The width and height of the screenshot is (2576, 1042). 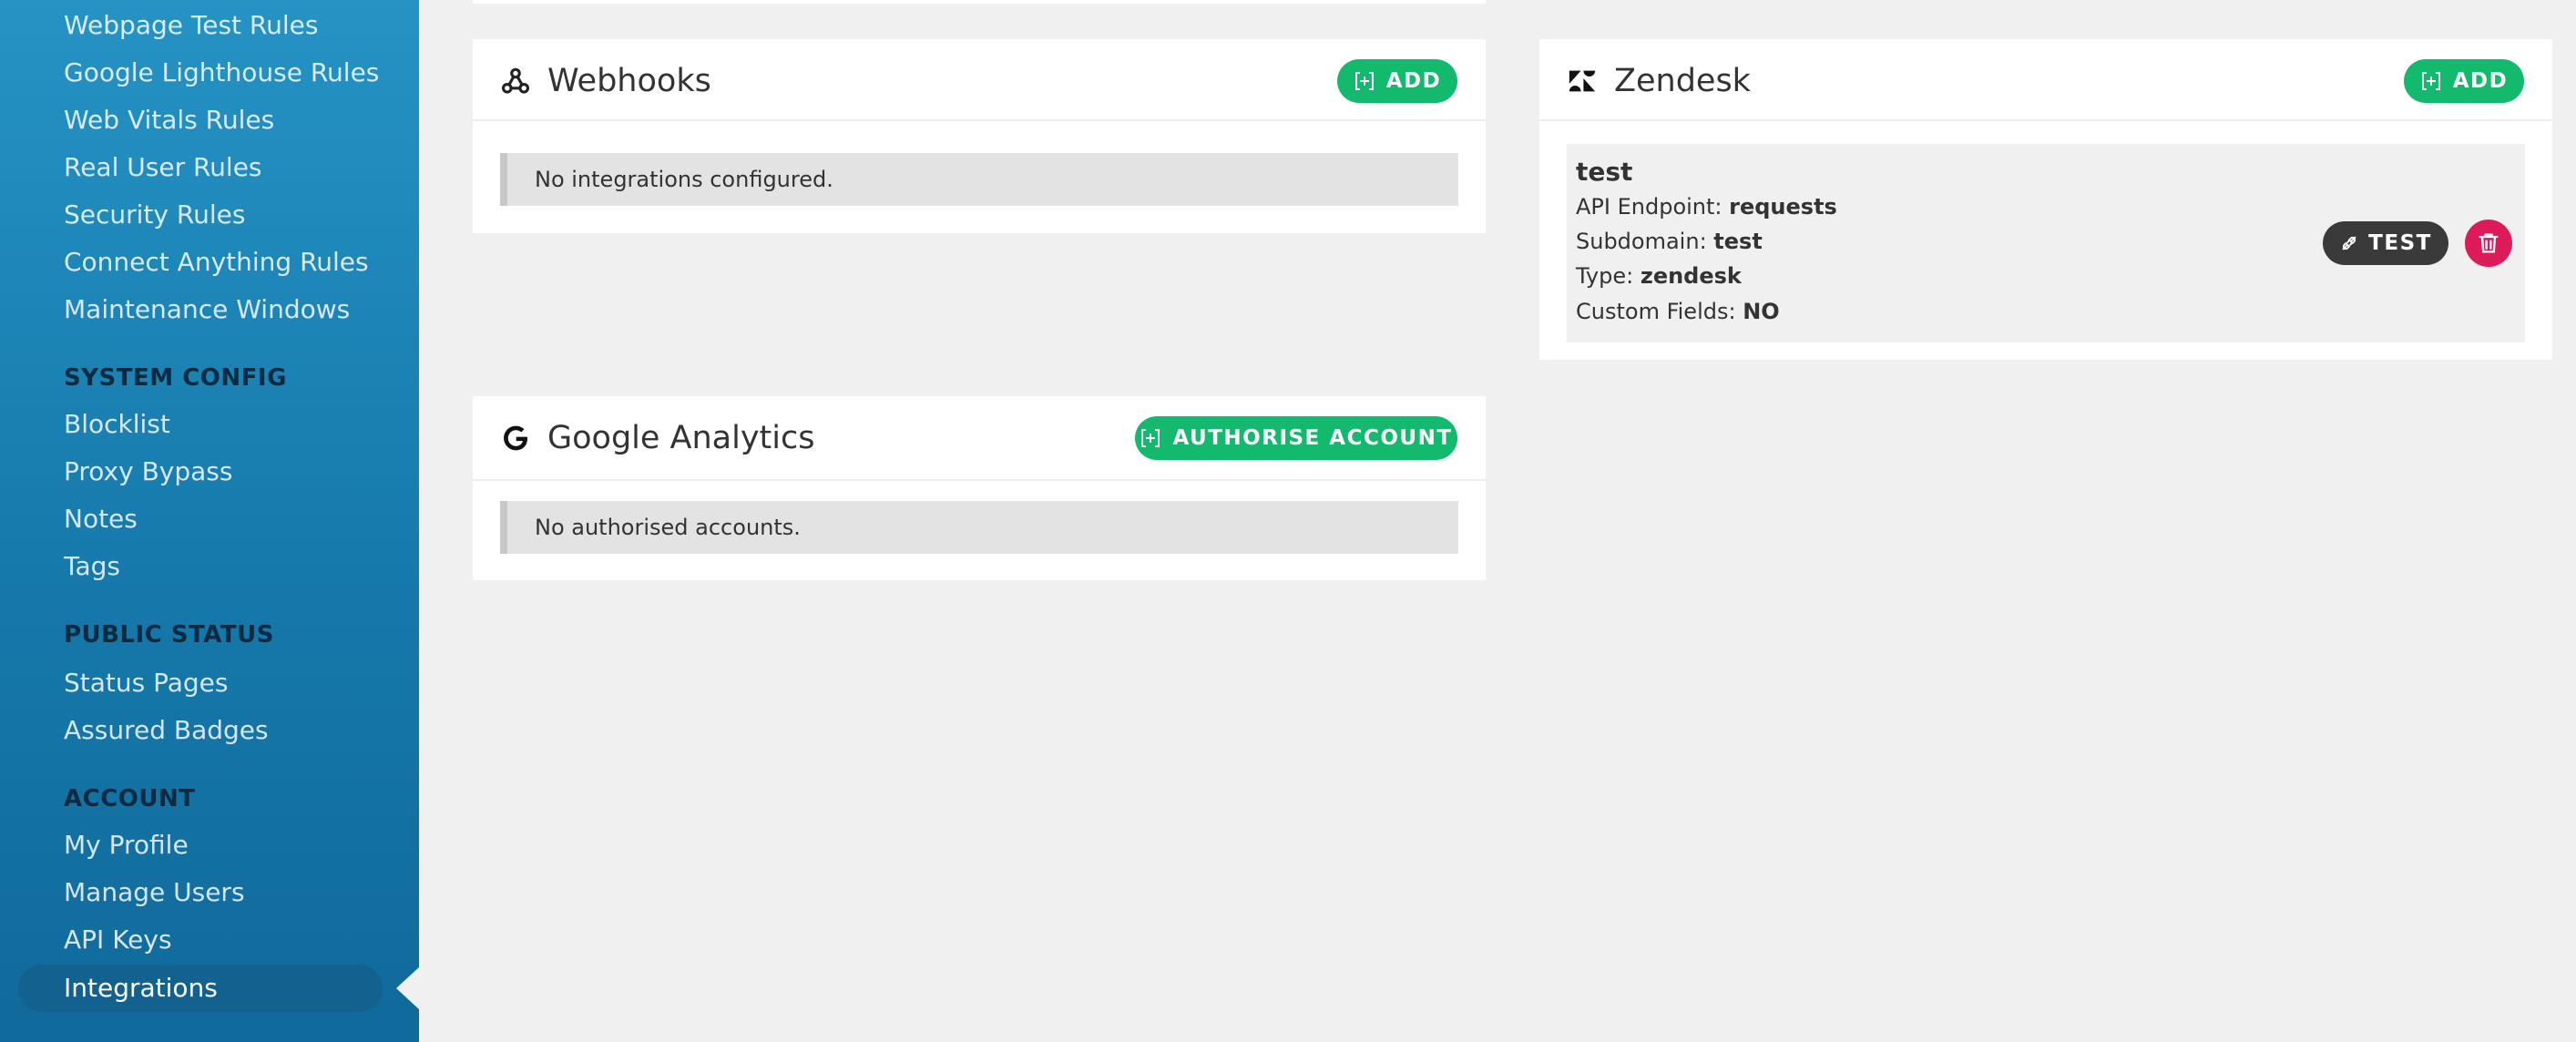 I want to click on button-label: TEST, so click(x=2400, y=243).